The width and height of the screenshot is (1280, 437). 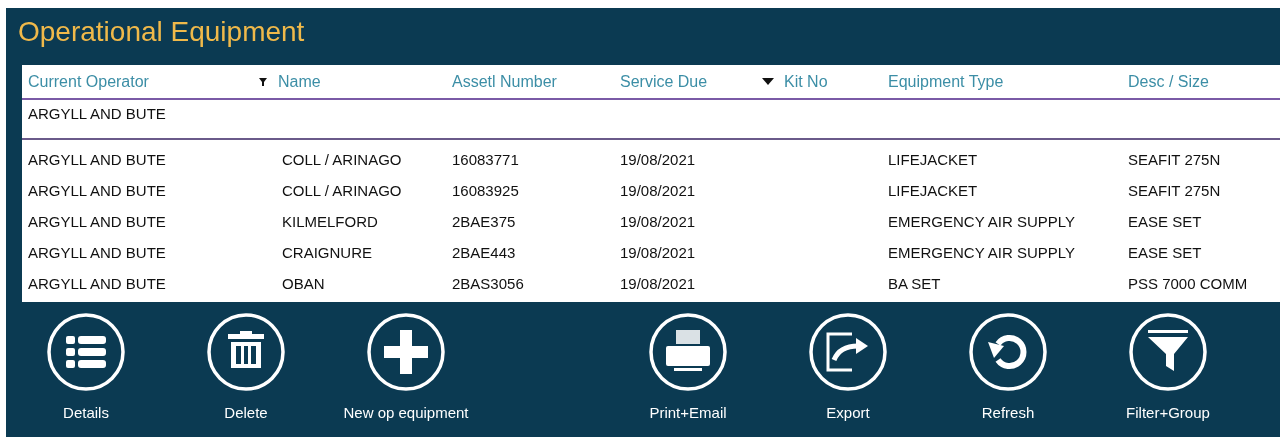 What do you see at coordinates (97, 113) in the screenshot?
I see `group-header: ARGYLL AND BUTE` at bounding box center [97, 113].